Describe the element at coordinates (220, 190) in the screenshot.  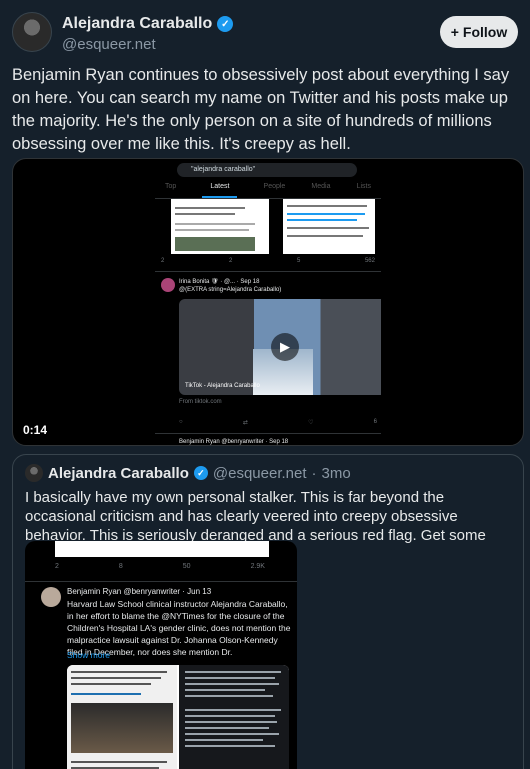
I see `recorded-tab-active: Latest` at that location.